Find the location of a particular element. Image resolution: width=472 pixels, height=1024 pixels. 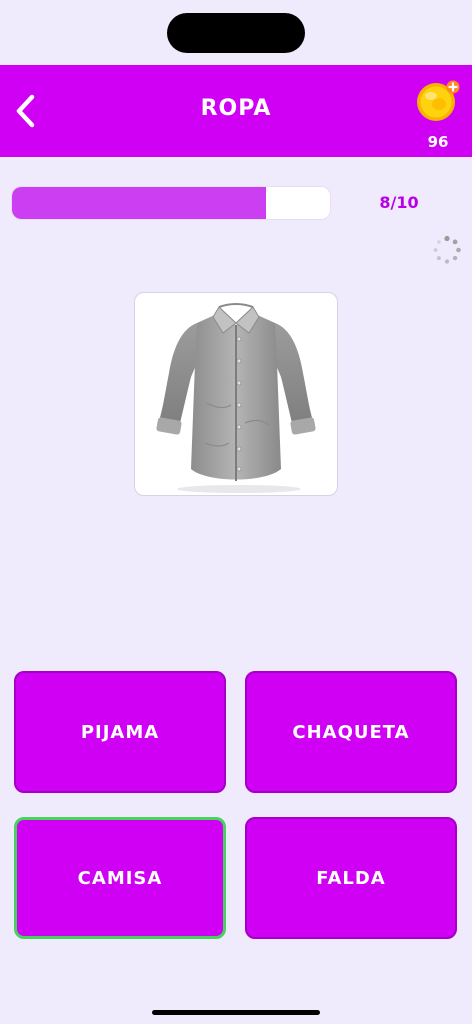

progress-bar is located at coordinates (171, 203).